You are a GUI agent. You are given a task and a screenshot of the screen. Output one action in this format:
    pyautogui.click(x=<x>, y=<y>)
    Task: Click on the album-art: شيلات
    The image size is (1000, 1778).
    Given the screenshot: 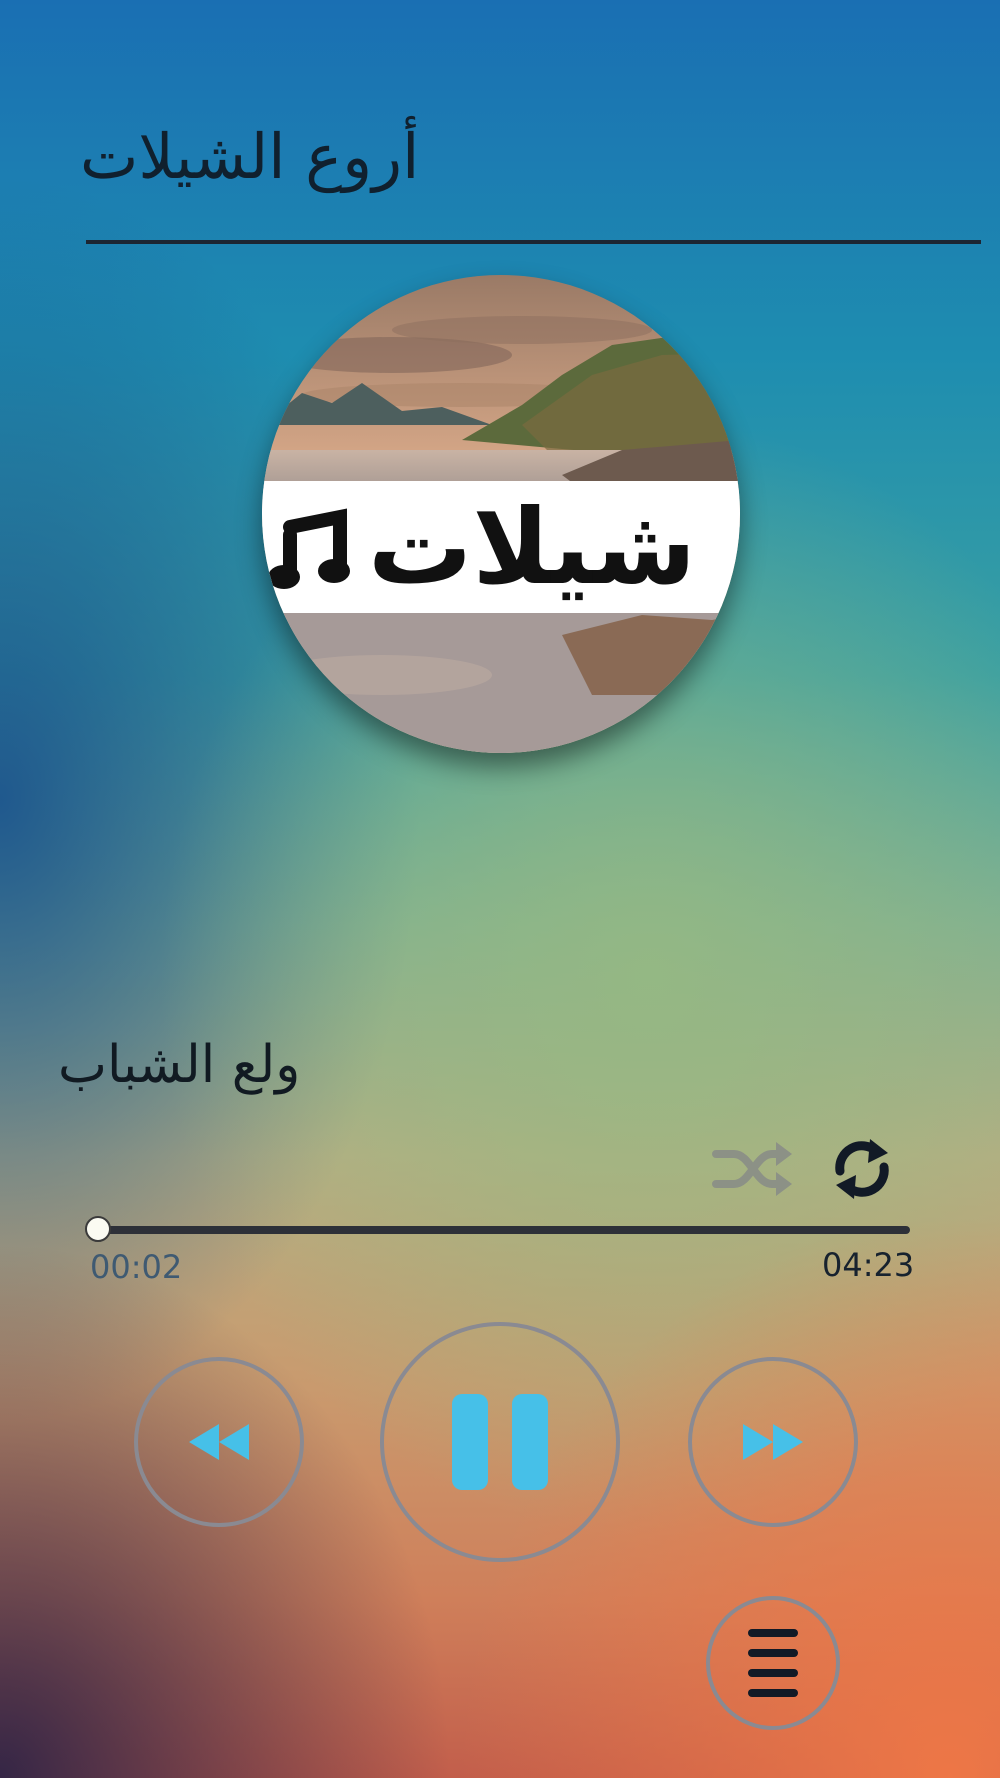 What is the action you would take?
    pyautogui.click(x=501, y=514)
    